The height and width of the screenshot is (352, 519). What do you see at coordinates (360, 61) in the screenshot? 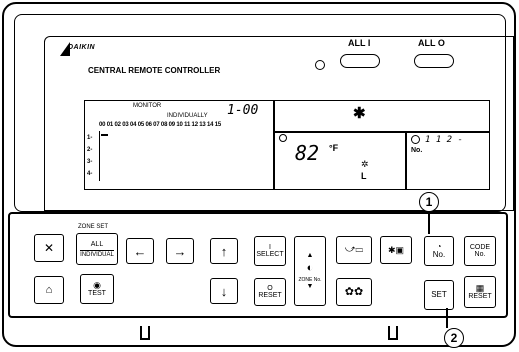
I see `all-on-button` at bounding box center [360, 61].